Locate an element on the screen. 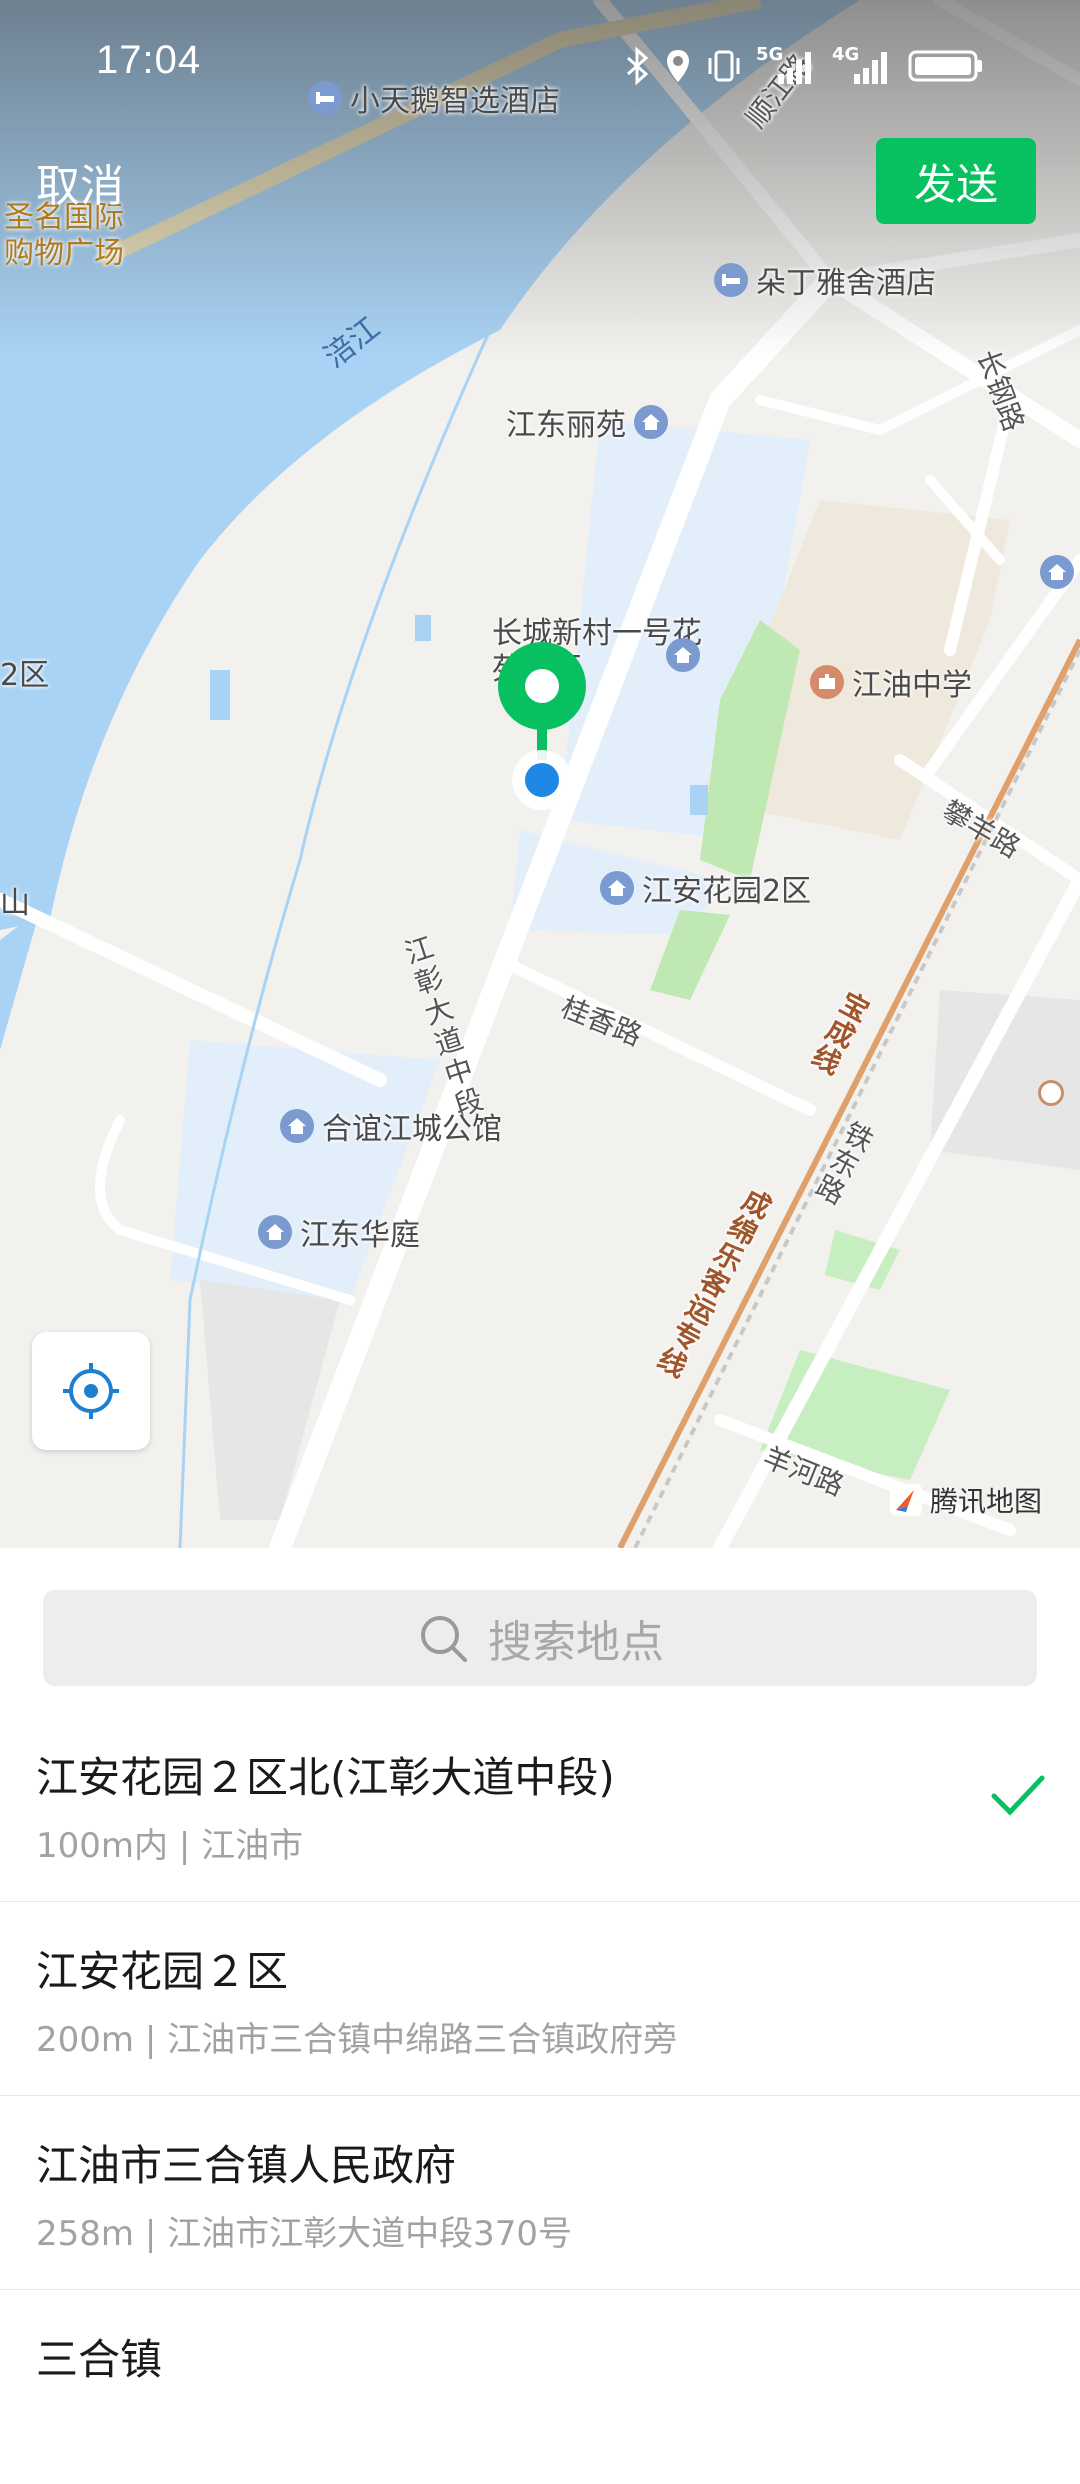 The height and width of the screenshot is (2484, 1080). bluetooth-icon is located at coordinates (638, 66).